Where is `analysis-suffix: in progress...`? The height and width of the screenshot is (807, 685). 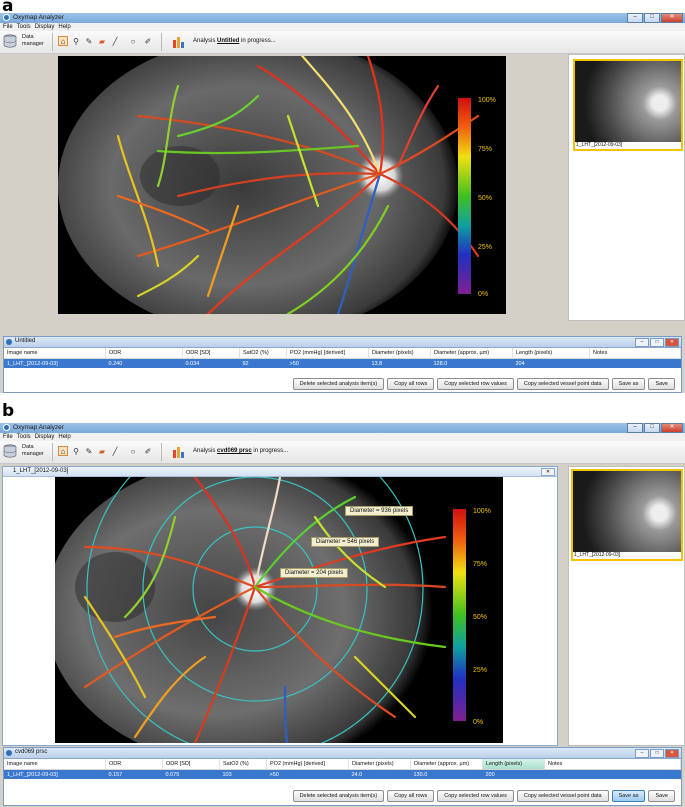
analysis-suffix: in progress... is located at coordinates (258, 41).